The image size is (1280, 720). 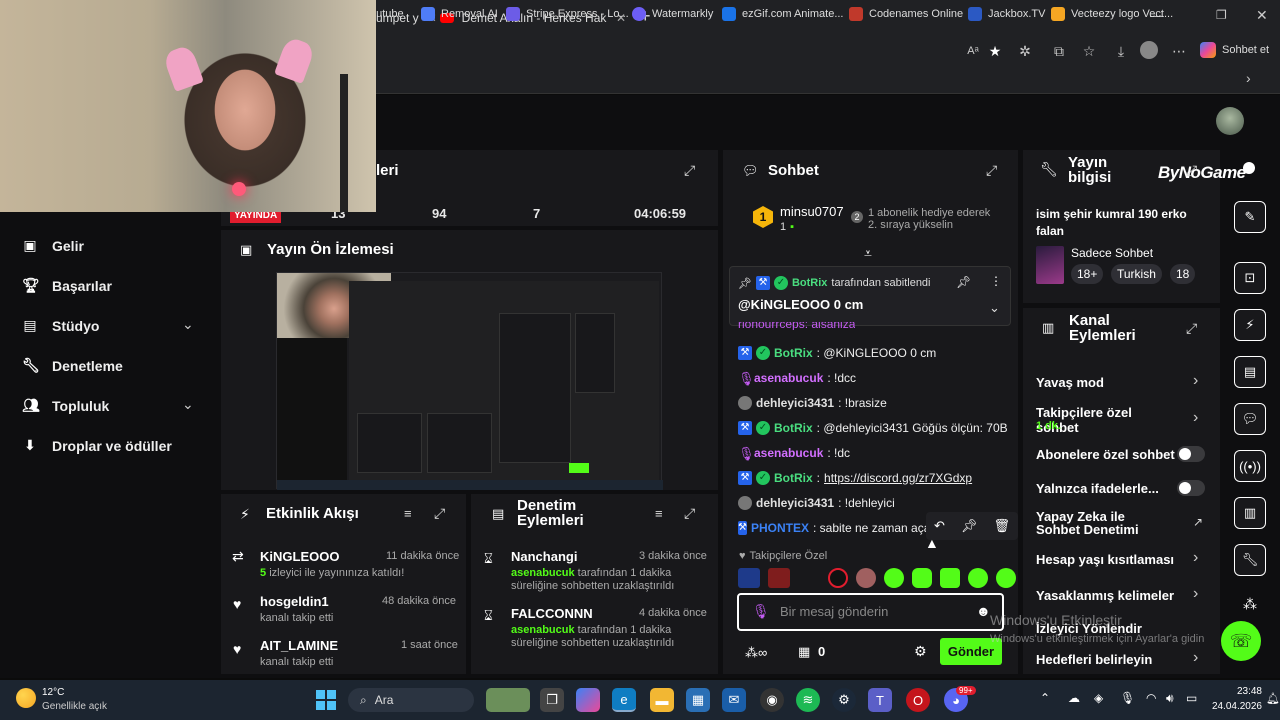 What do you see at coordinates (1098, 523) in the screenshot?
I see `ai-moderation-label: Yapay Zeka ile Sohbet Denetimi` at bounding box center [1098, 523].